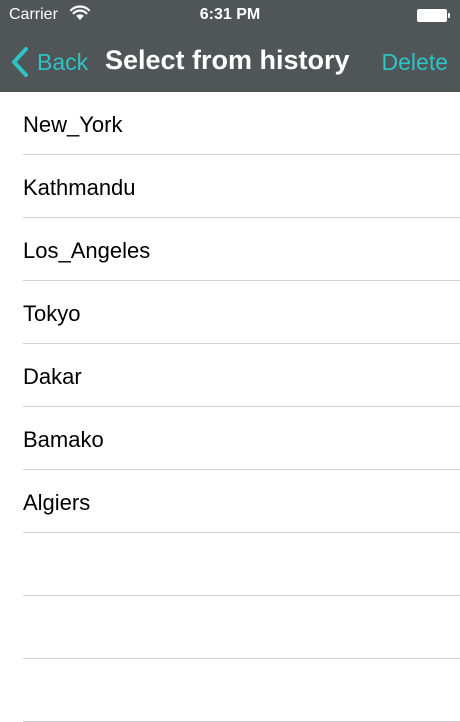  I want to click on list-item: Dakar, so click(230, 375).